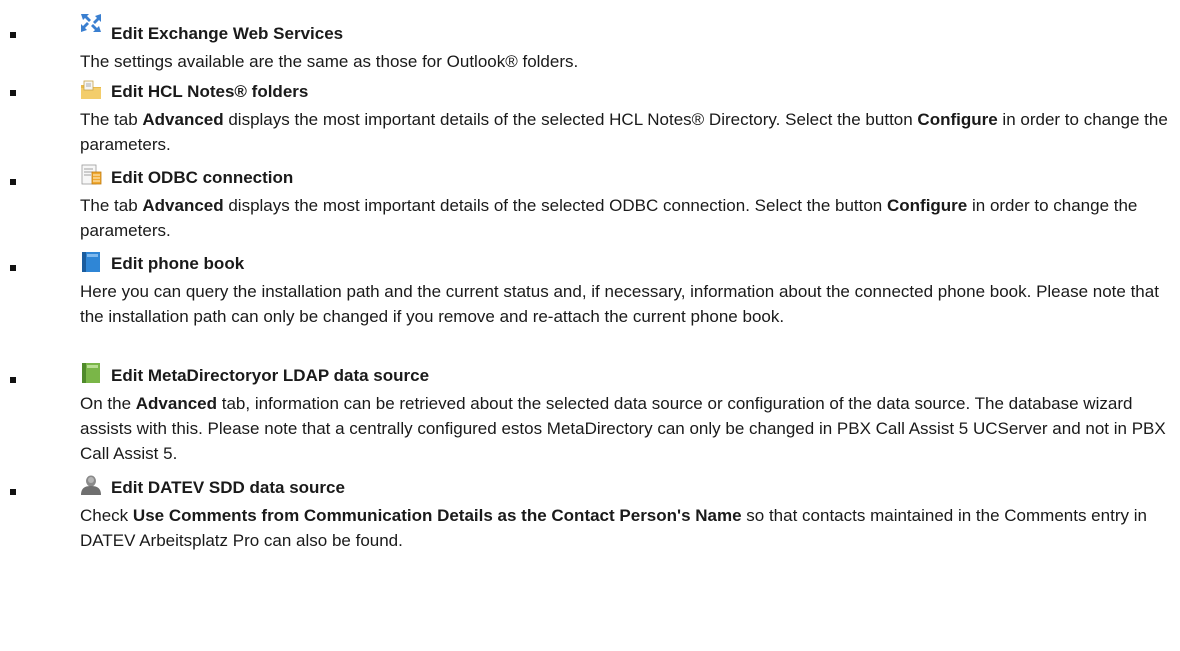 The image size is (1180, 651). Describe the element at coordinates (91, 262) in the screenshot. I see `phone-book-icon` at that location.